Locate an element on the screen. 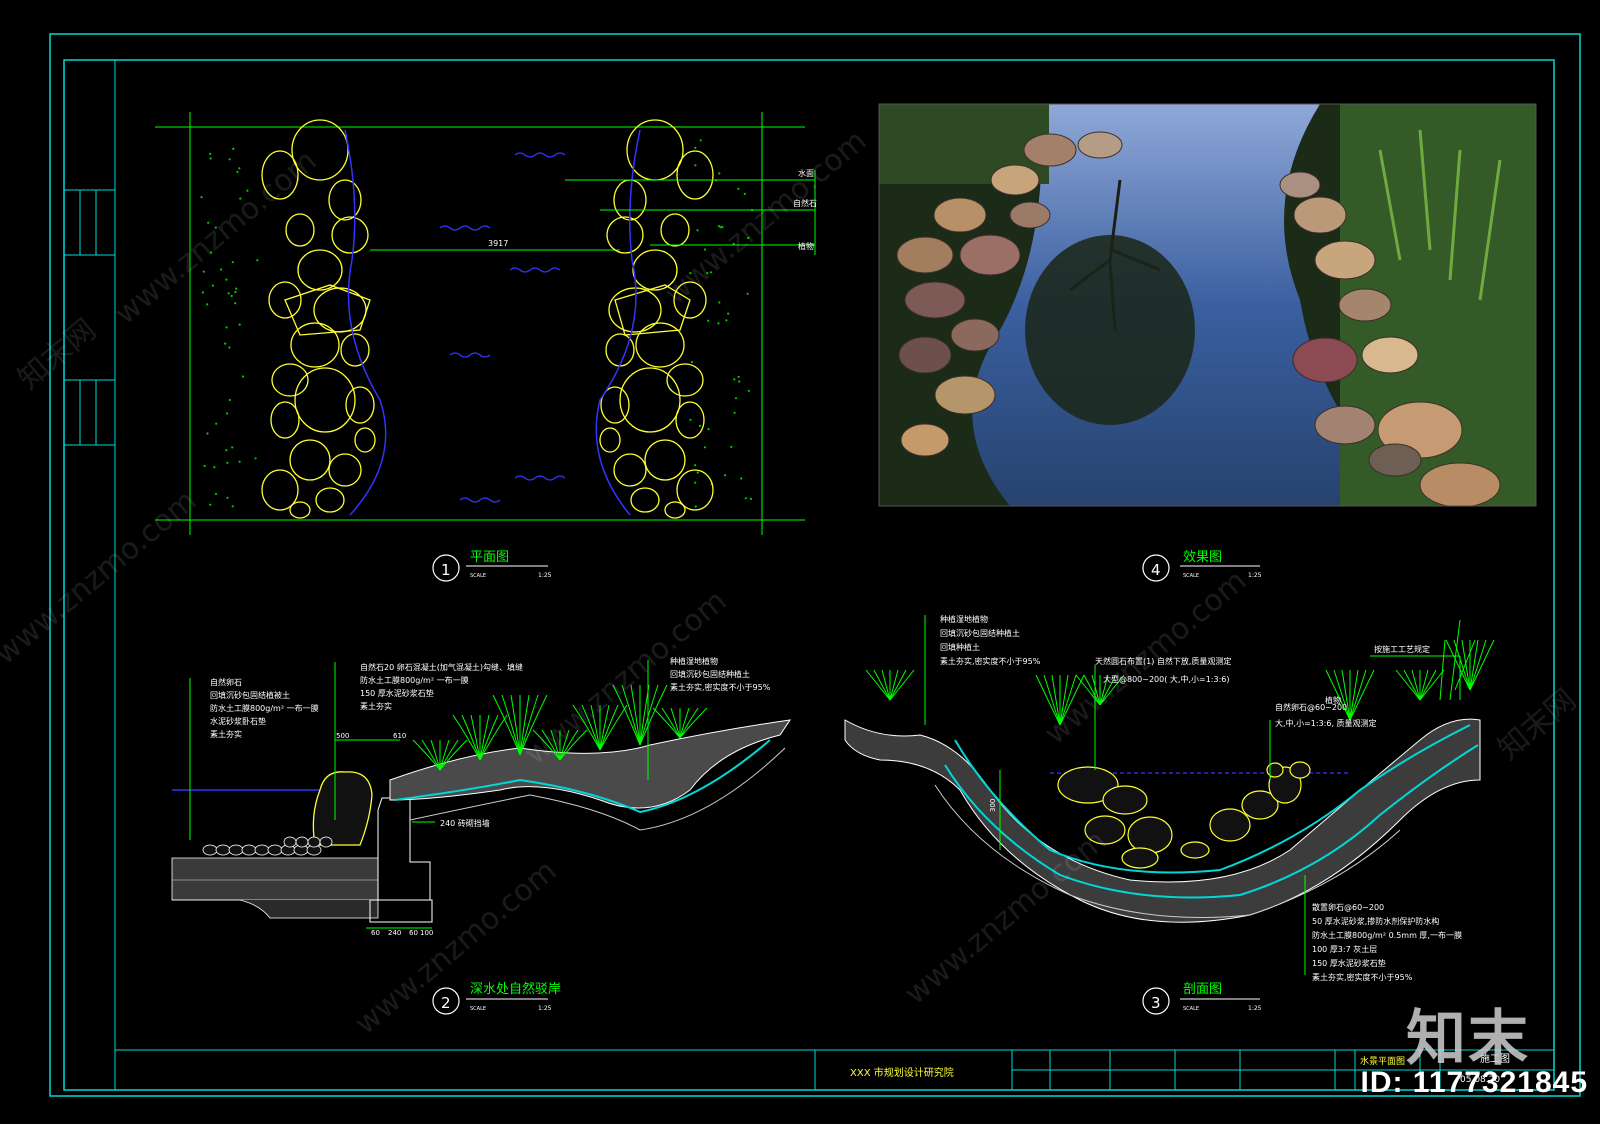  revetment-scale: 1:25 is located at coordinates (545, 1008).